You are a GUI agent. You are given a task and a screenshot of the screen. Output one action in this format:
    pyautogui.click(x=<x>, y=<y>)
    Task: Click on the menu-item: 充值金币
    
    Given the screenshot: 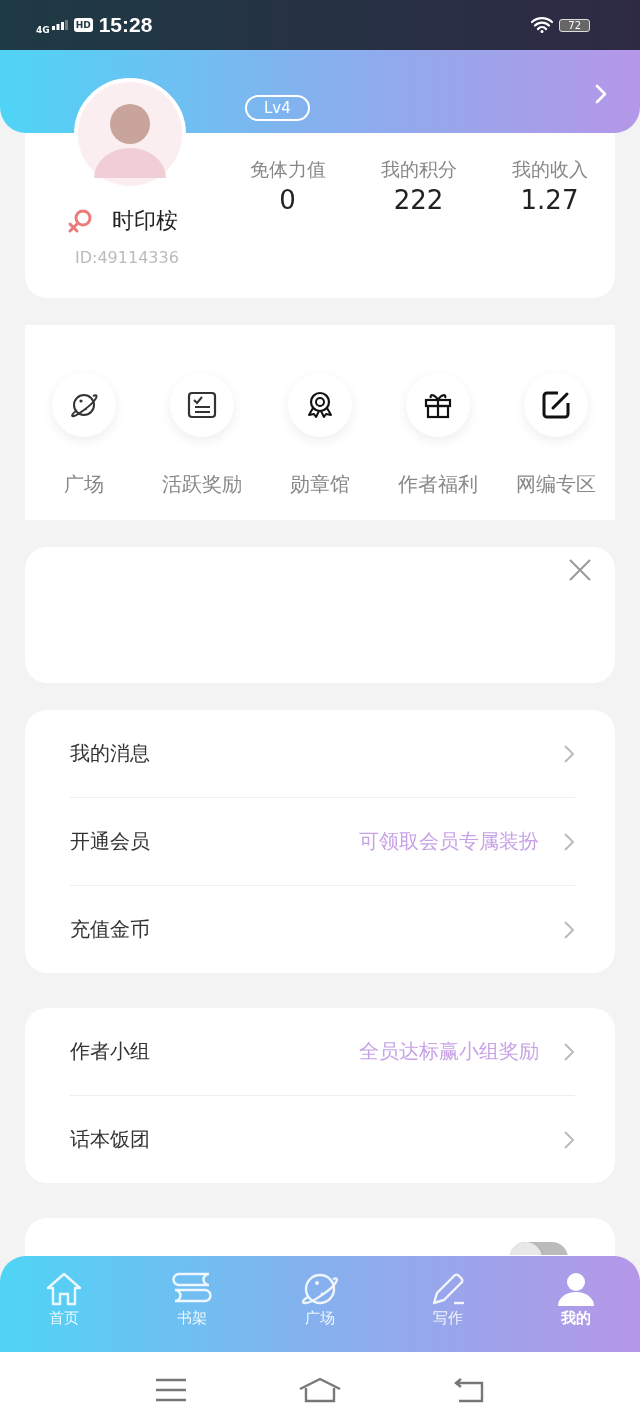 What is the action you would take?
    pyautogui.click(x=322, y=929)
    